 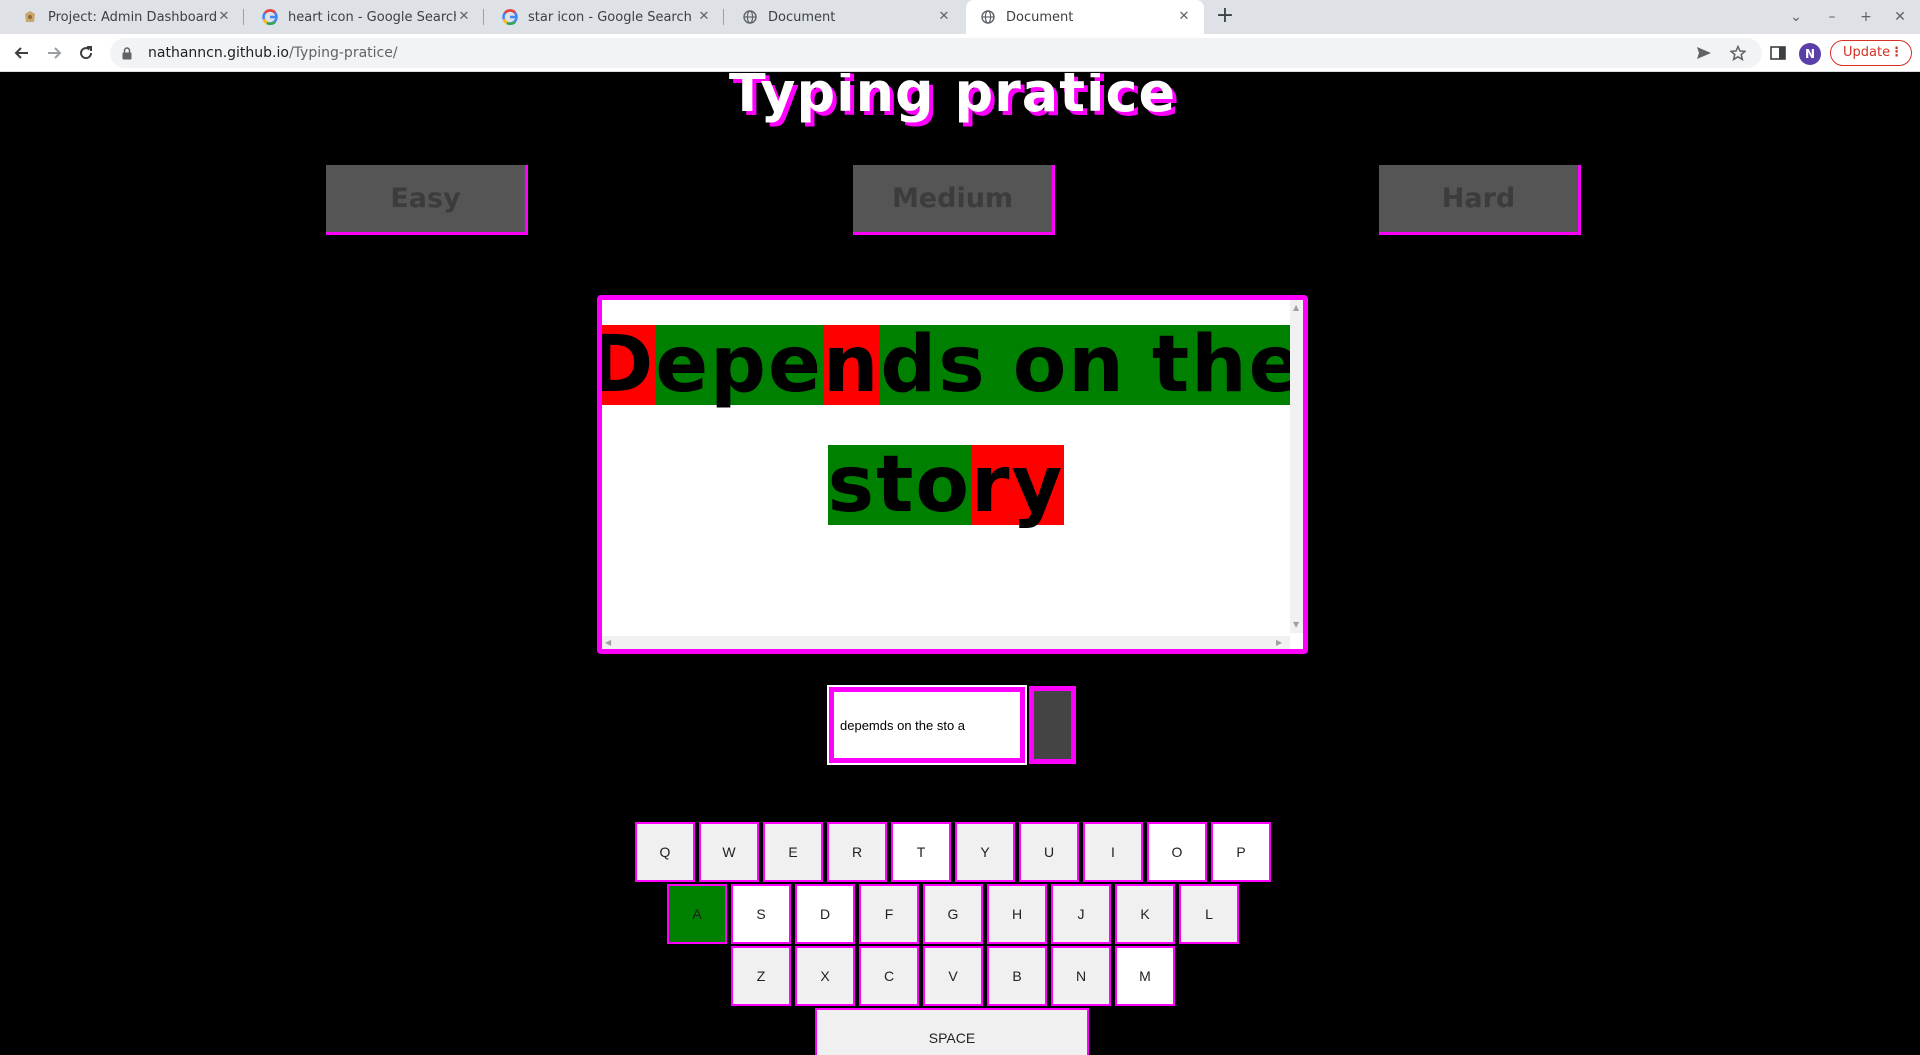 I want to click on text-line: story, so click(x=946, y=485).